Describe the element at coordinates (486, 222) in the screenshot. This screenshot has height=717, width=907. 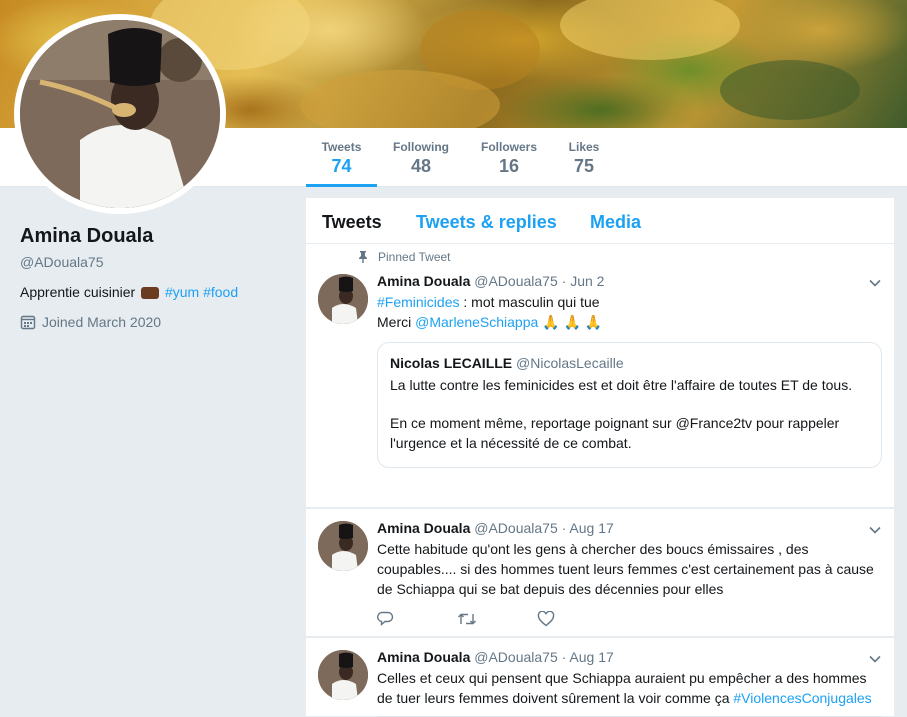
I see `tab-tweets-replies: Tweets & replies` at that location.